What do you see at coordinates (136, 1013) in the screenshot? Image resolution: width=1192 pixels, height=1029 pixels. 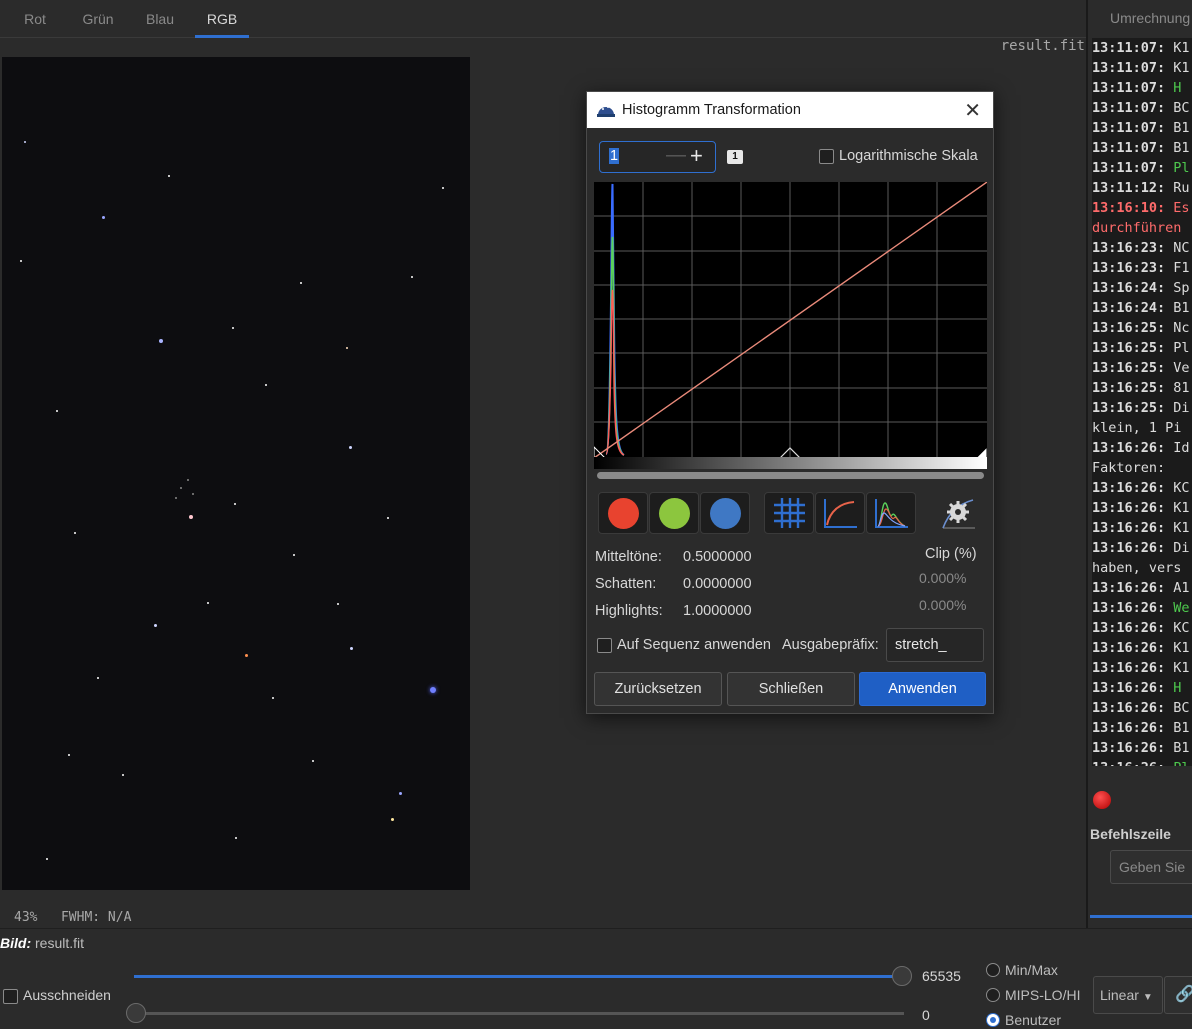 I see `low-slider-thumb` at bounding box center [136, 1013].